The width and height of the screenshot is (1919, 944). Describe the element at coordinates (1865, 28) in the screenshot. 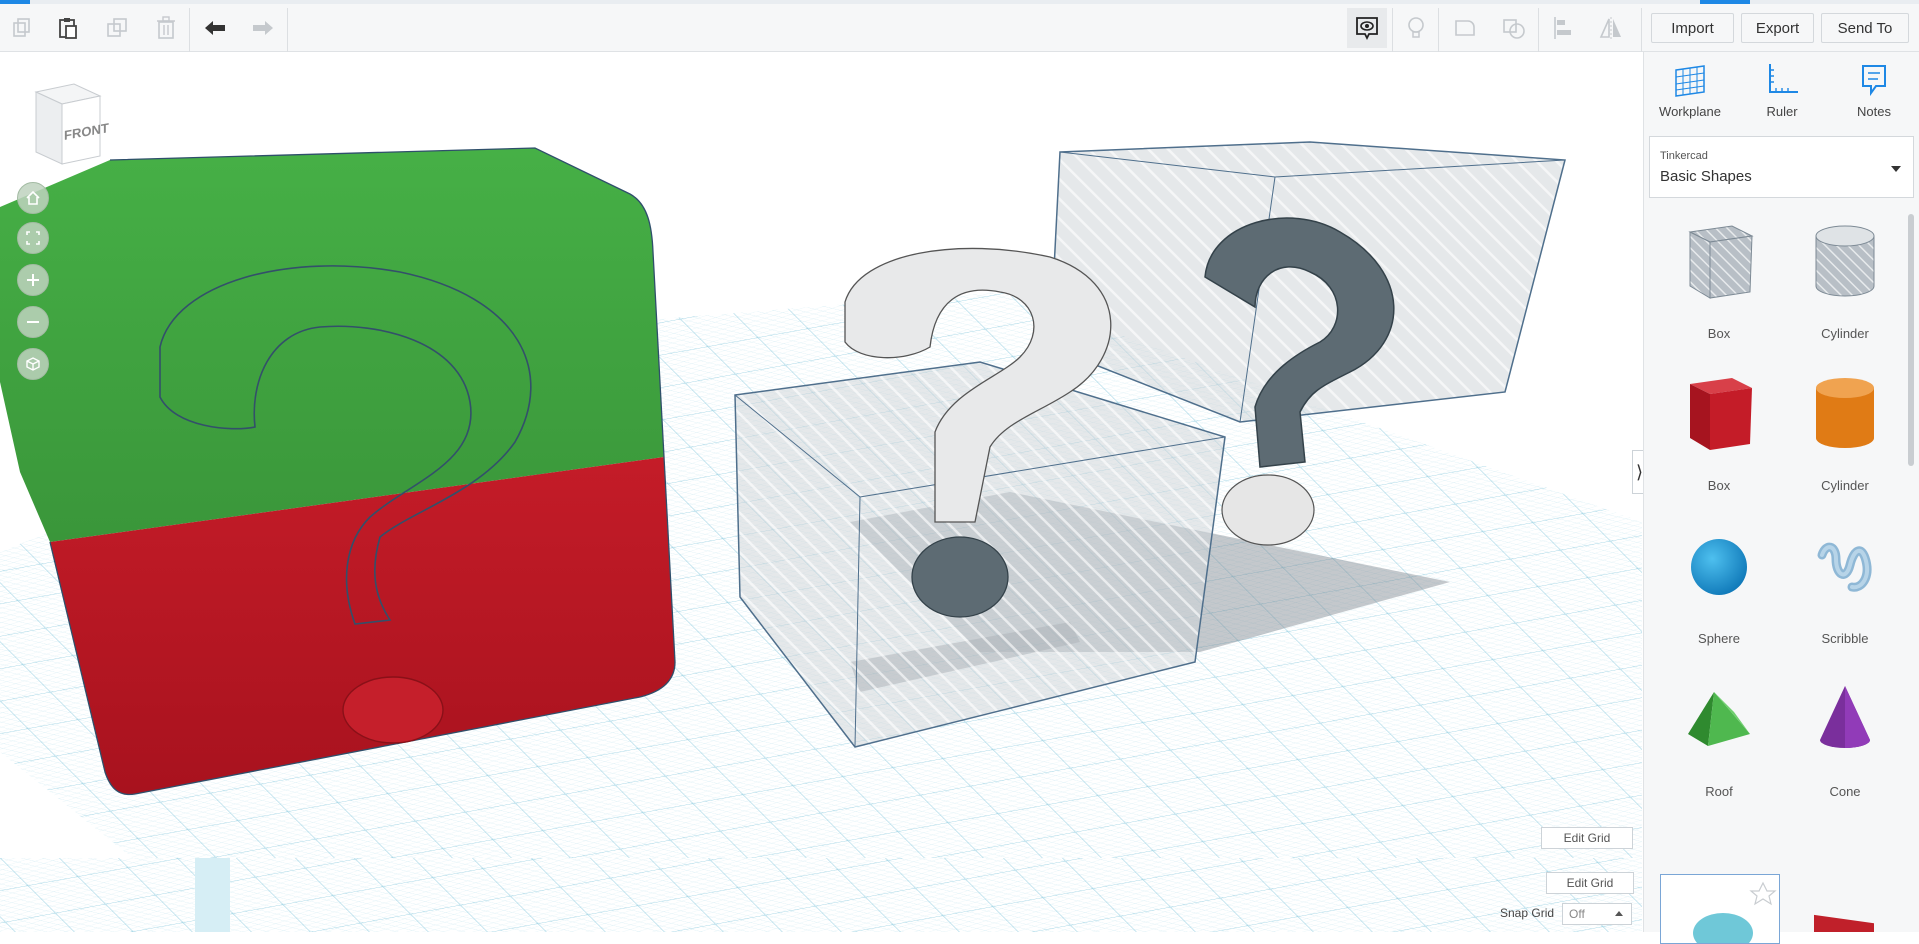

I see `send-to-button: Send To` at that location.